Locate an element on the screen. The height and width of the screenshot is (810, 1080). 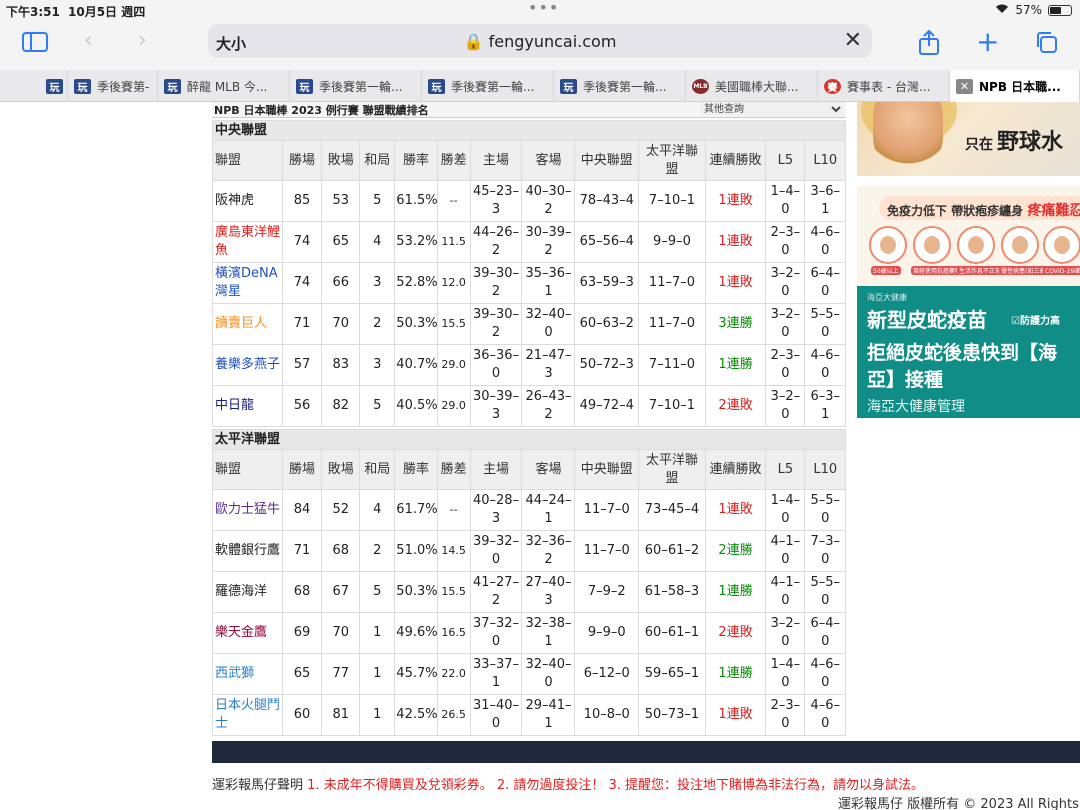
ad1-big: 野球水 is located at coordinates (1030, 142).